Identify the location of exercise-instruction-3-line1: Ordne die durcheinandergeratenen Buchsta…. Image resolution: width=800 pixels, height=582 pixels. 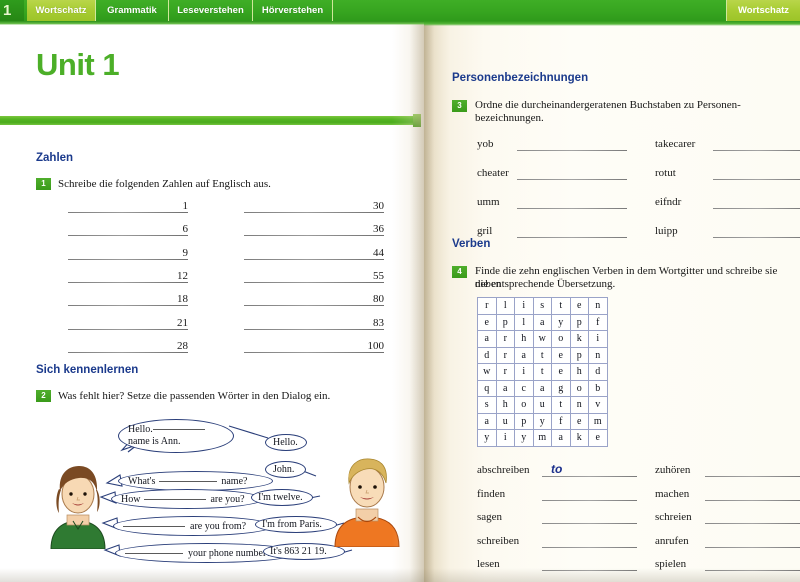
(608, 105).